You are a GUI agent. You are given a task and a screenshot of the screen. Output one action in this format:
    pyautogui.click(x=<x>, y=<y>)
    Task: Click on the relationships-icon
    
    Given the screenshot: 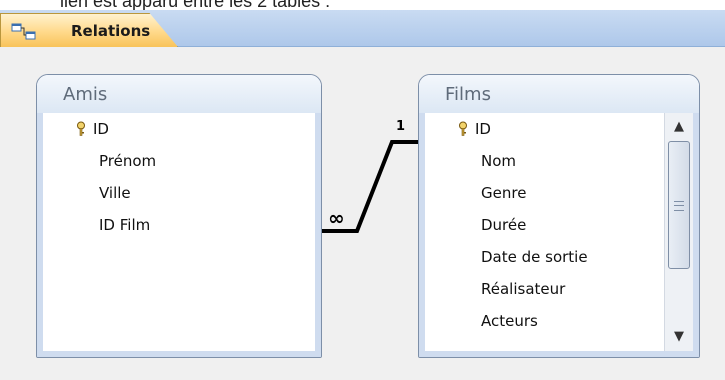 What is the action you would take?
    pyautogui.click(x=23, y=31)
    